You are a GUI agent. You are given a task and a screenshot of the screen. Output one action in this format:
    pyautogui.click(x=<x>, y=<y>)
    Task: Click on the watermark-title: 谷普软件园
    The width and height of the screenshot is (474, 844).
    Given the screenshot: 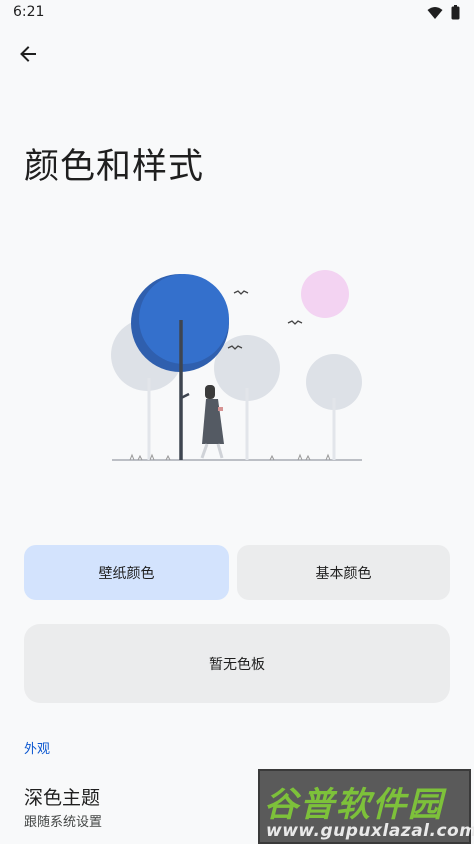 What is the action you would take?
    pyautogui.click(x=354, y=805)
    